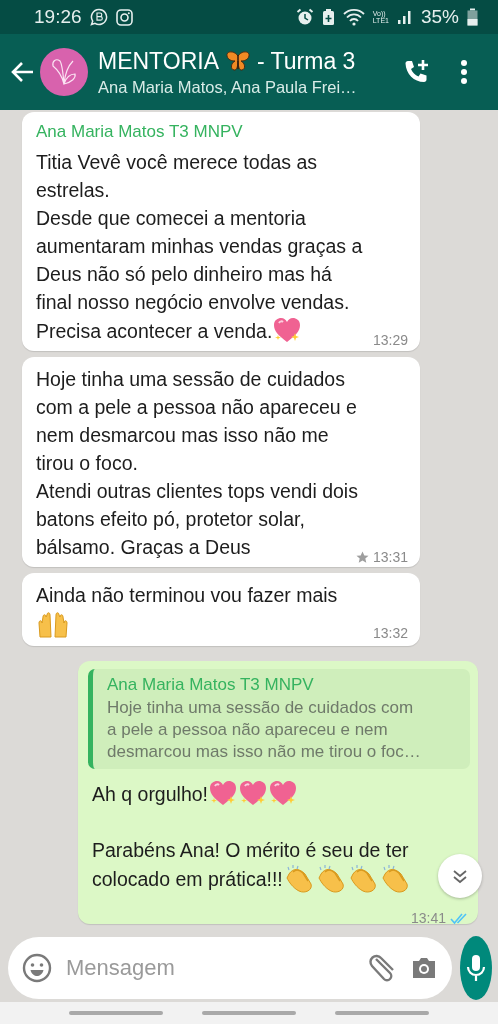 The height and width of the screenshot is (1024, 498). What do you see at coordinates (221, 609) in the screenshot?
I see `incoming-message-bubble: Ainda não terminou vou fazer mais 13:32` at bounding box center [221, 609].